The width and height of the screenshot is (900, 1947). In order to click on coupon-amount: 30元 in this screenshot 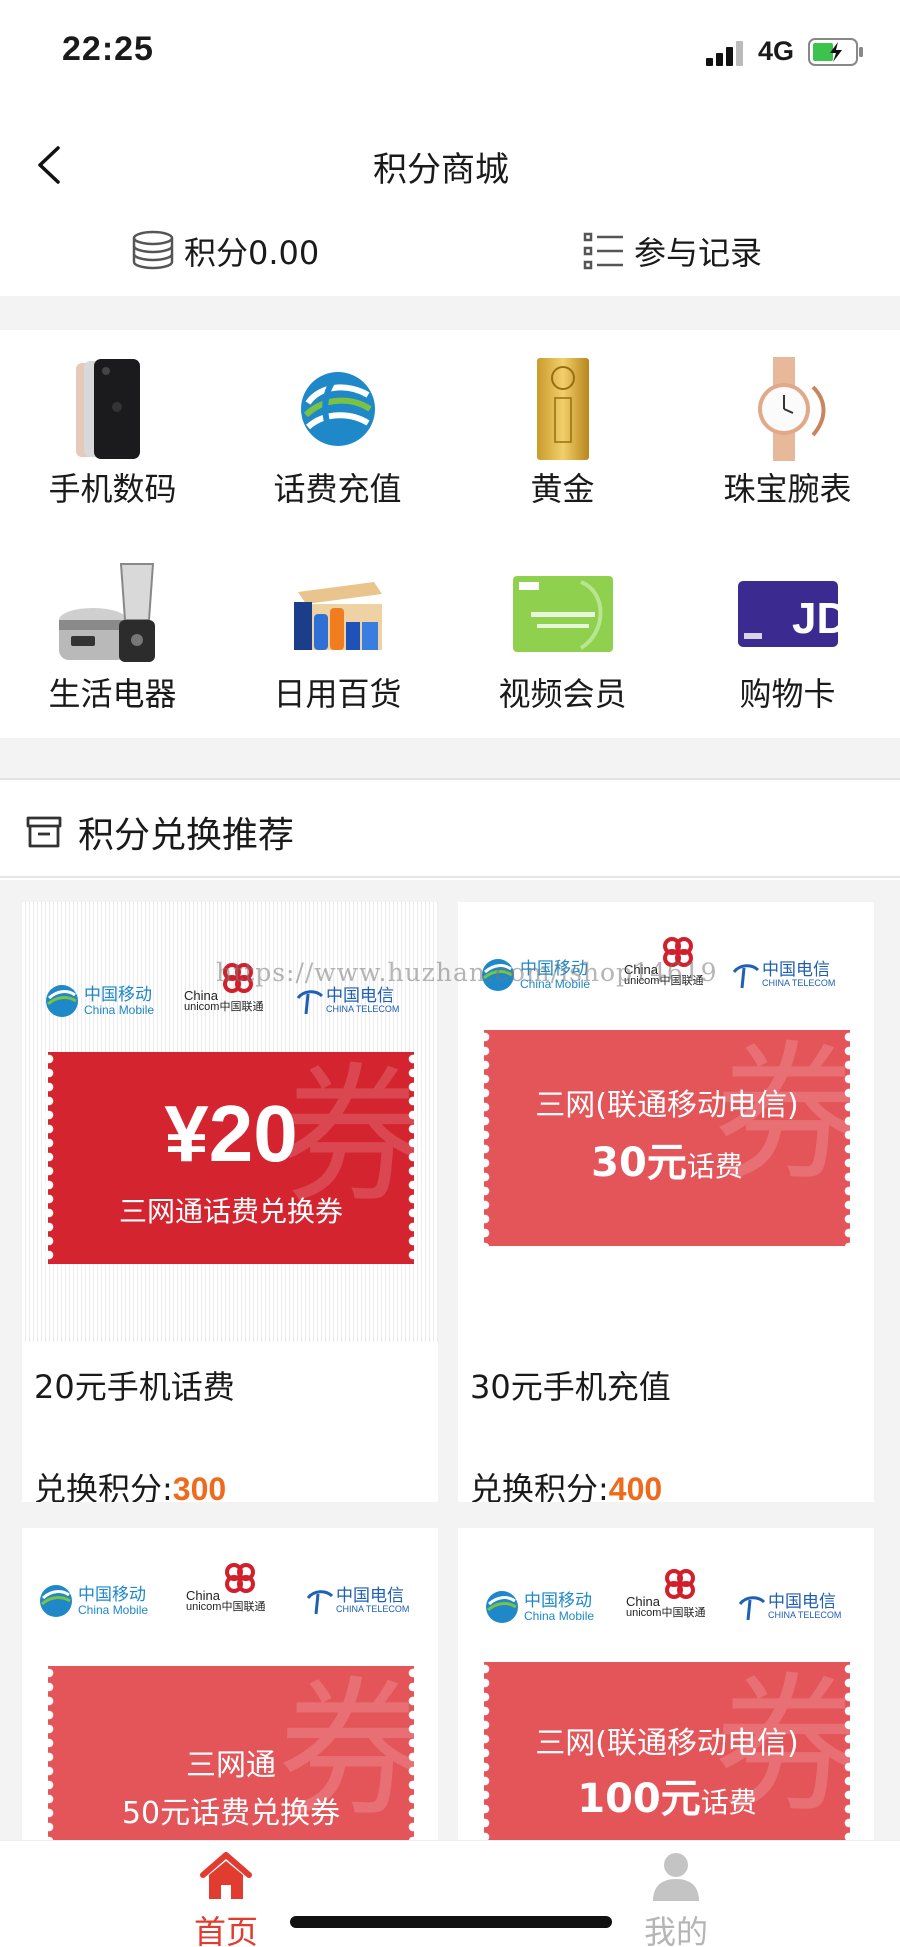, I will do `click(639, 1163)`.